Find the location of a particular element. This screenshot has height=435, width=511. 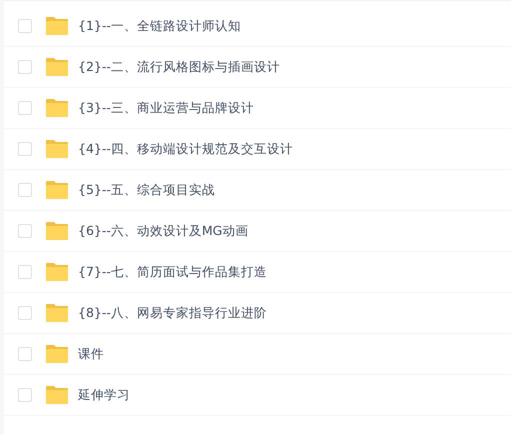

folder-name: {2}--二、流行风格图标与插画设计 is located at coordinates (179, 67).